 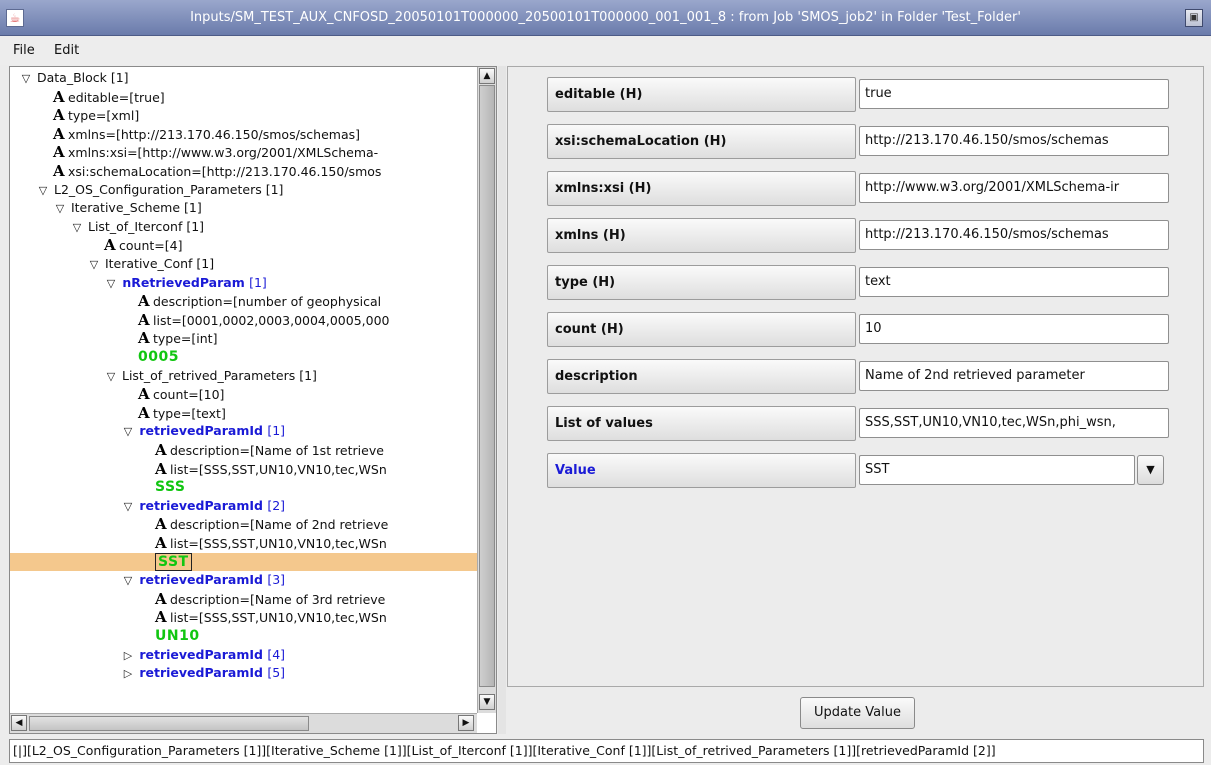 What do you see at coordinates (243, 636) in the screenshot?
I see `tree-row: UN10` at bounding box center [243, 636].